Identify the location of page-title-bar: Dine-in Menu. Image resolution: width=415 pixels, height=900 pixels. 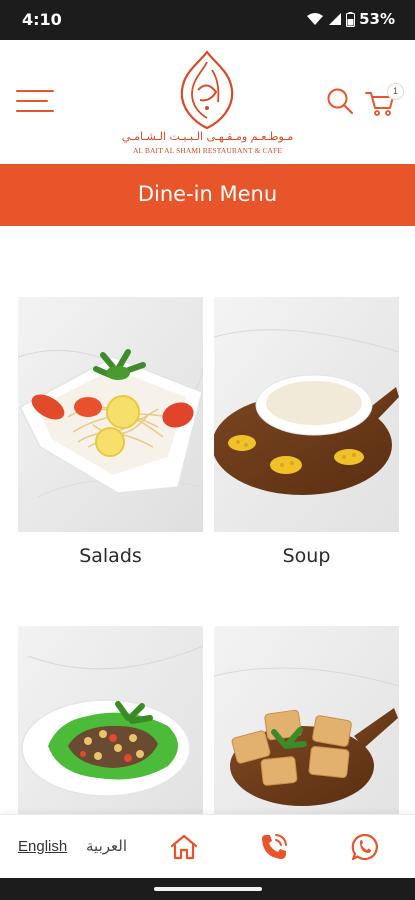
(207, 195).